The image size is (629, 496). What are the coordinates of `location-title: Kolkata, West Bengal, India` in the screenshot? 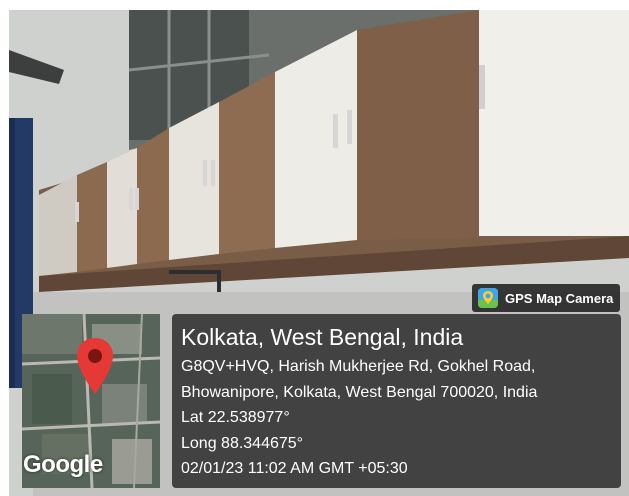 It's located at (322, 337).